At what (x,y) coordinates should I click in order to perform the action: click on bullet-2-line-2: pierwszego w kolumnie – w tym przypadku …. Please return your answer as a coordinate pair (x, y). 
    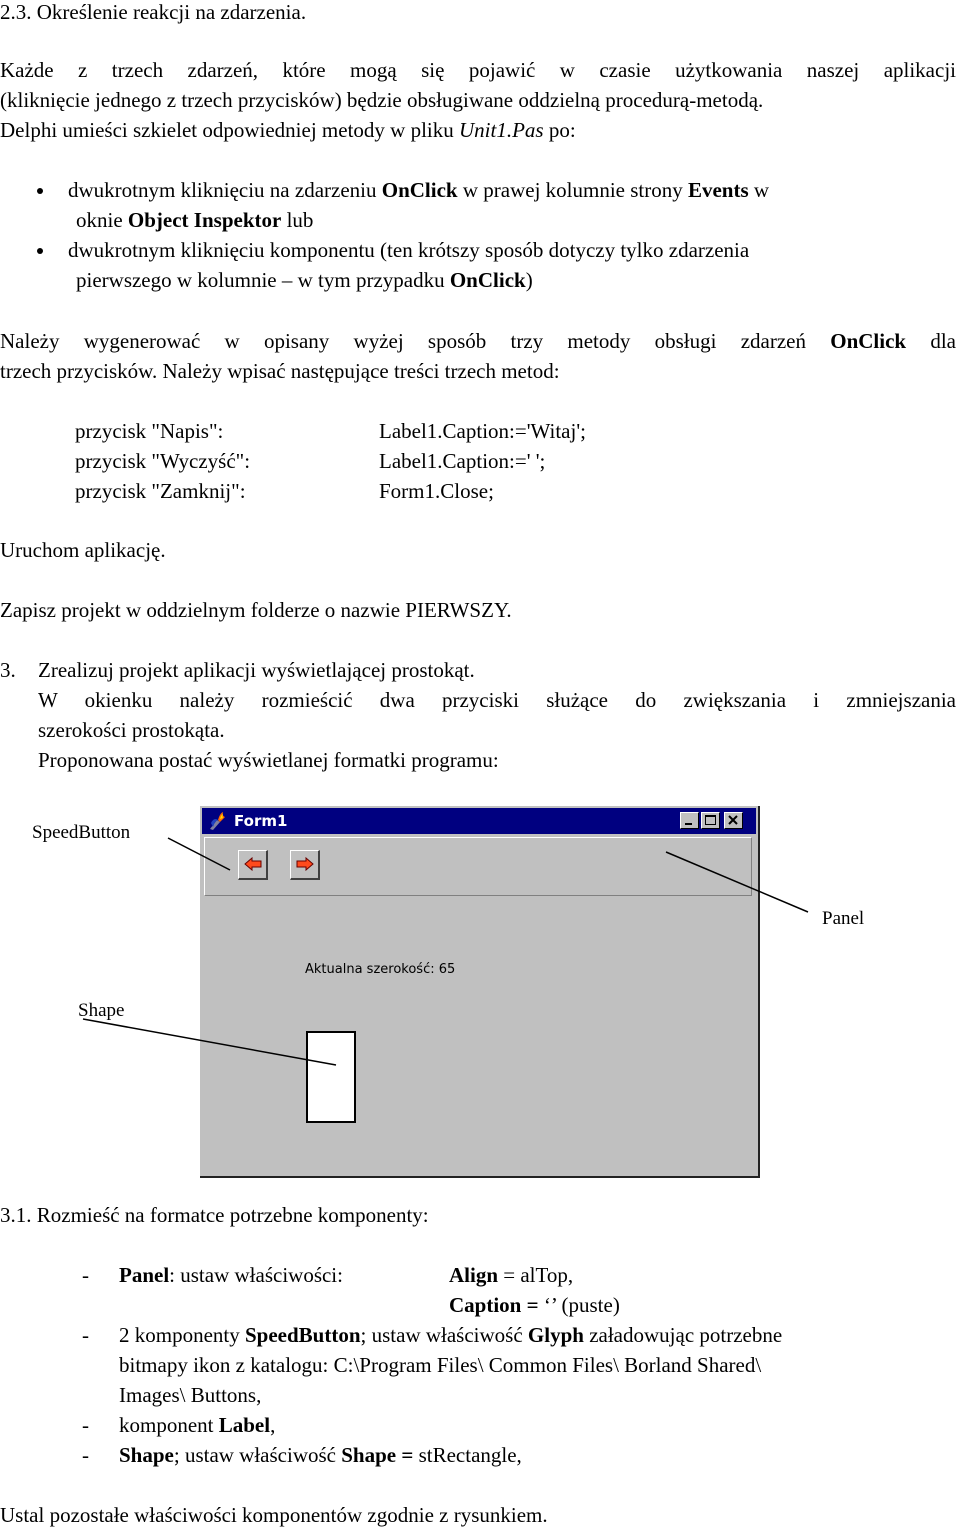
    Looking at the image, I should click on (304, 280).